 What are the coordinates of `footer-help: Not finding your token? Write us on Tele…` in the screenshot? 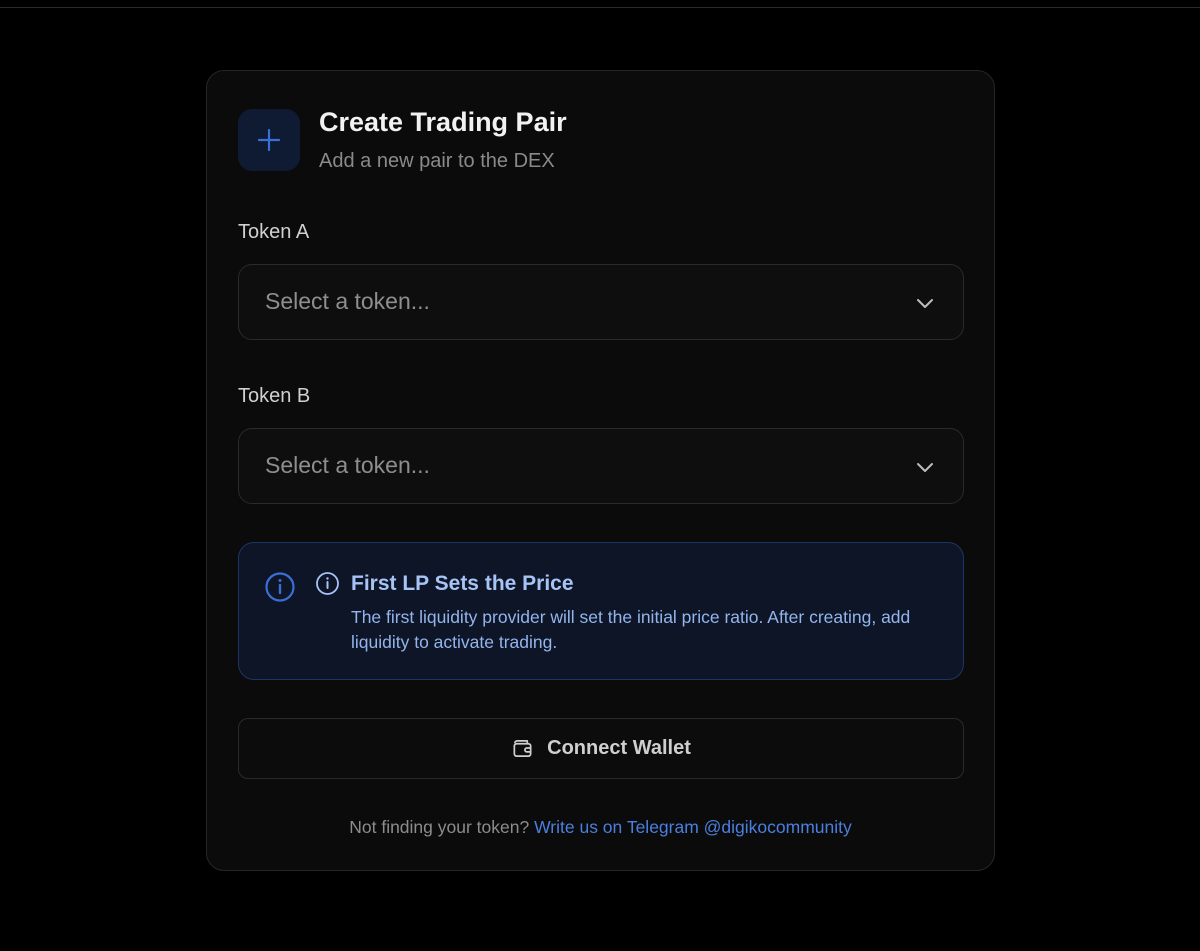 It's located at (600, 827).